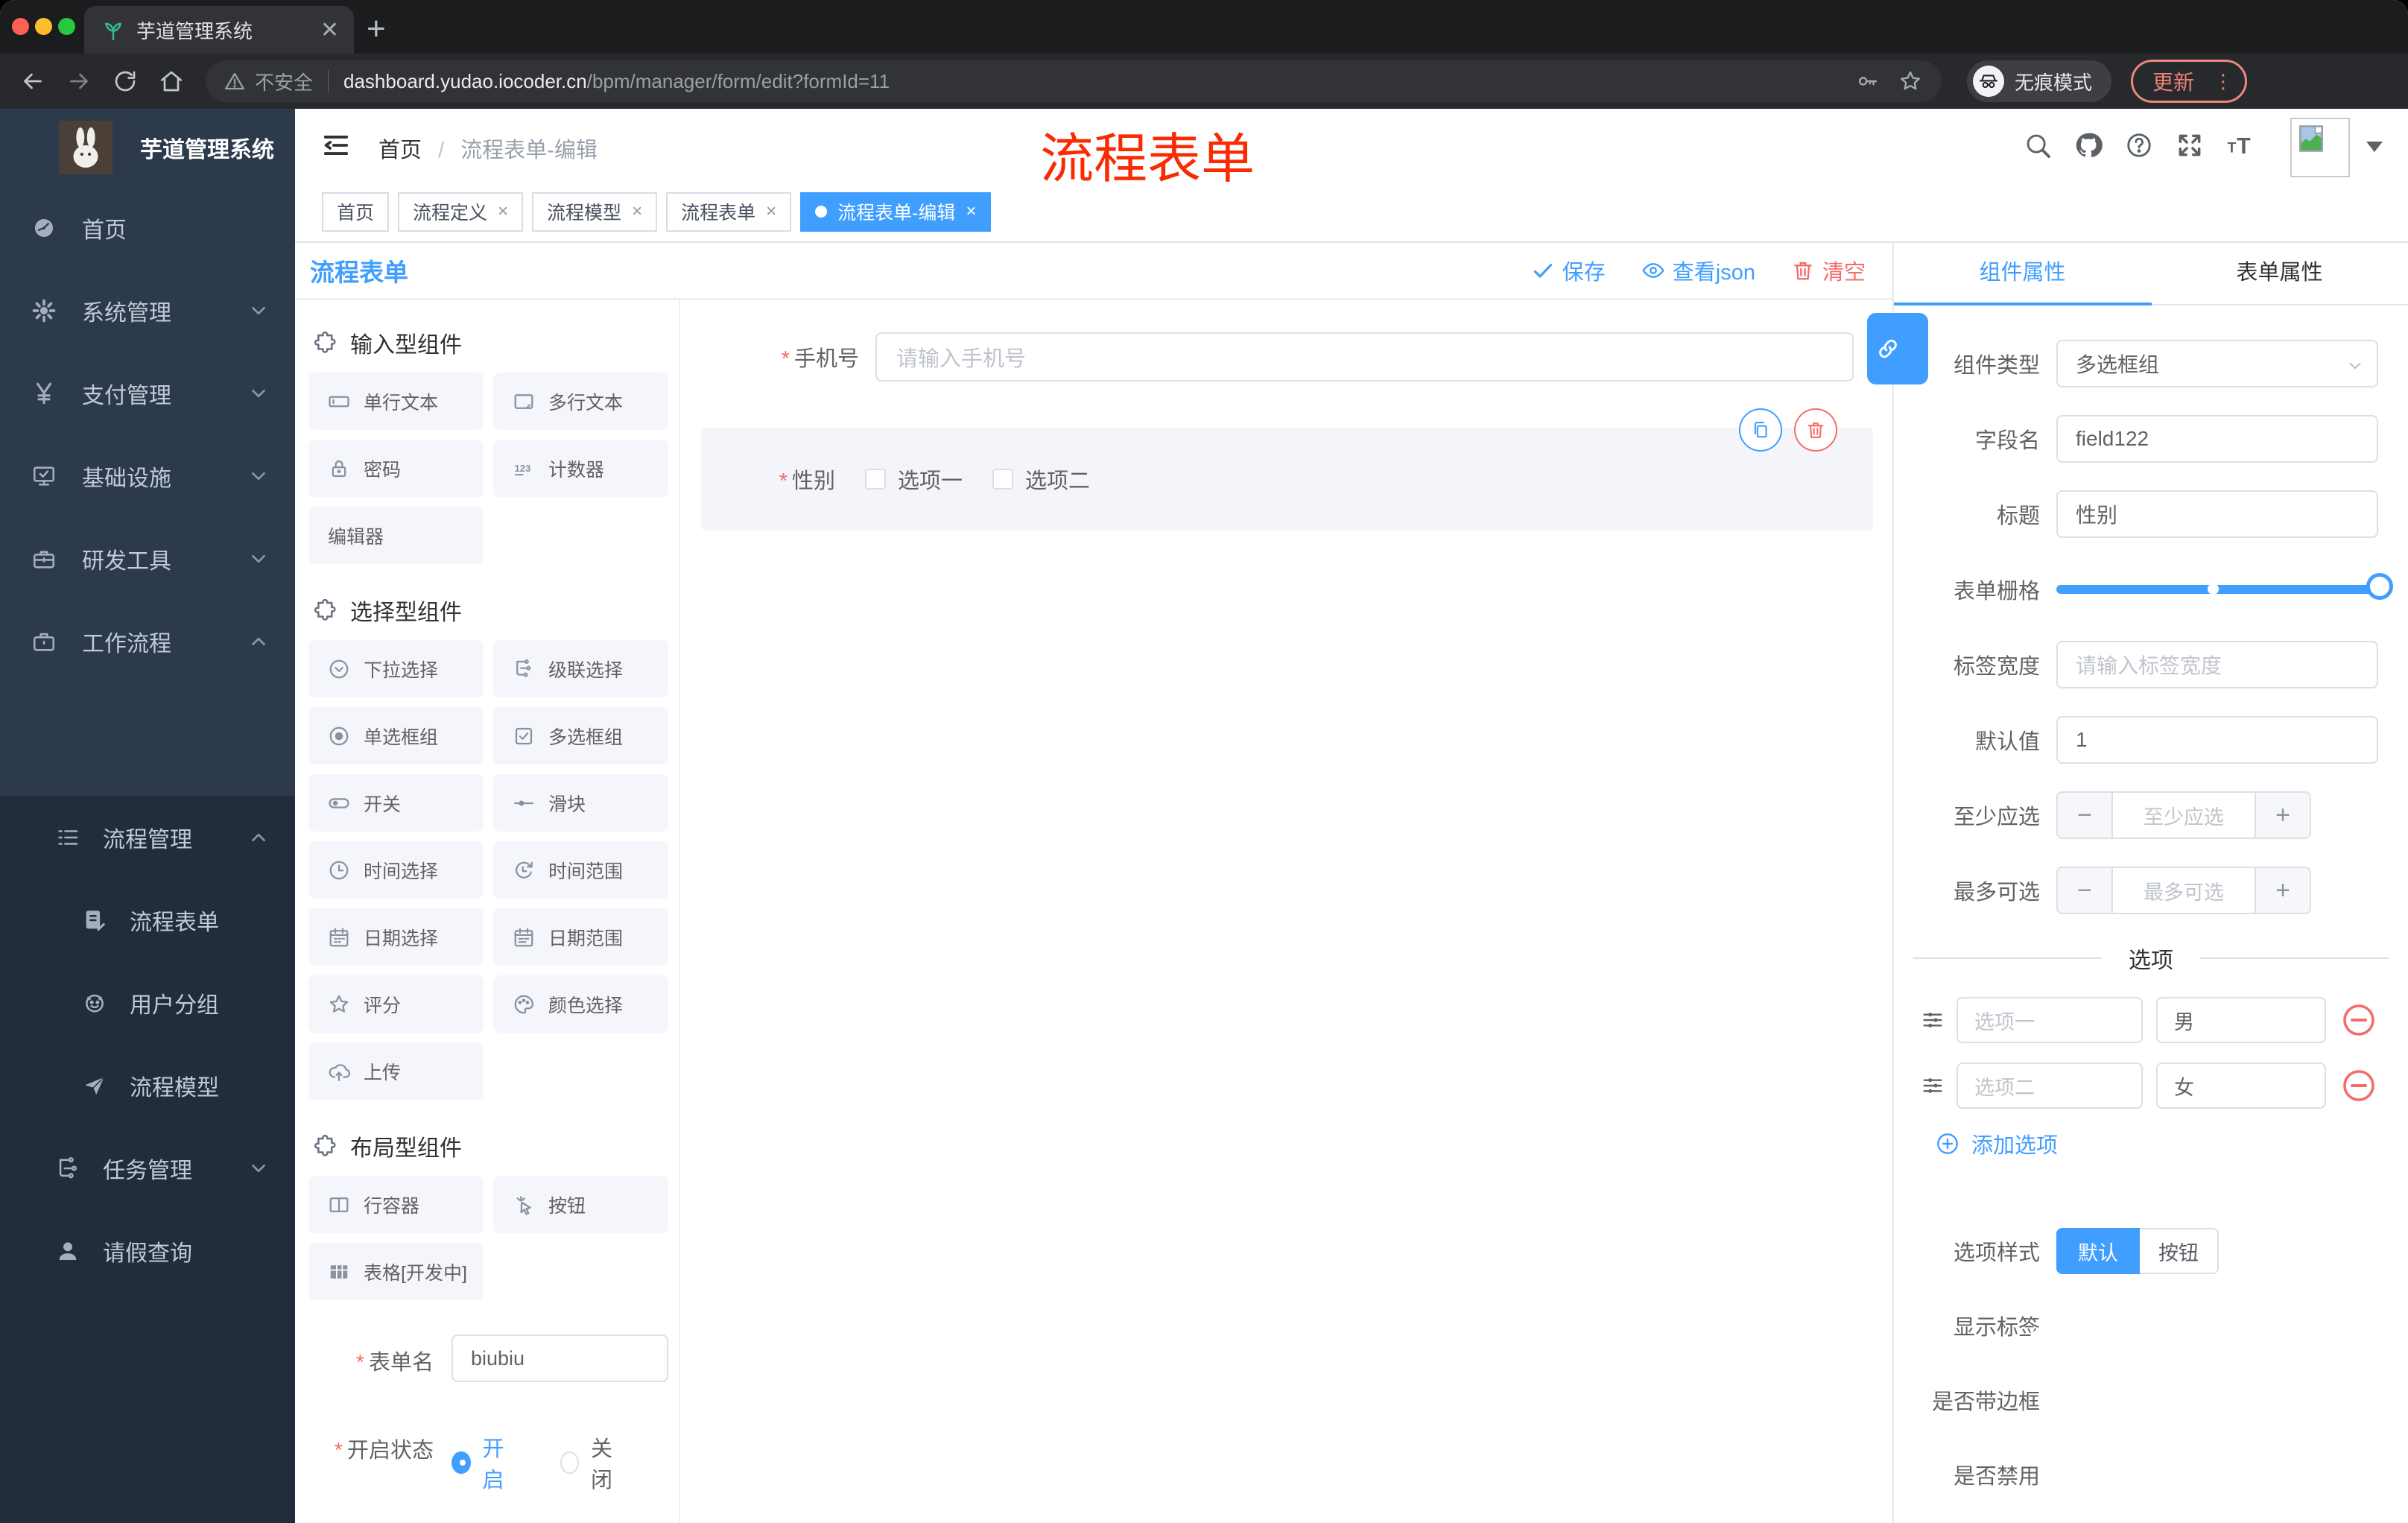 Image resolution: width=2408 pixels, height=1523 pixels. I want to click on reload-icon, so click(125, 81).